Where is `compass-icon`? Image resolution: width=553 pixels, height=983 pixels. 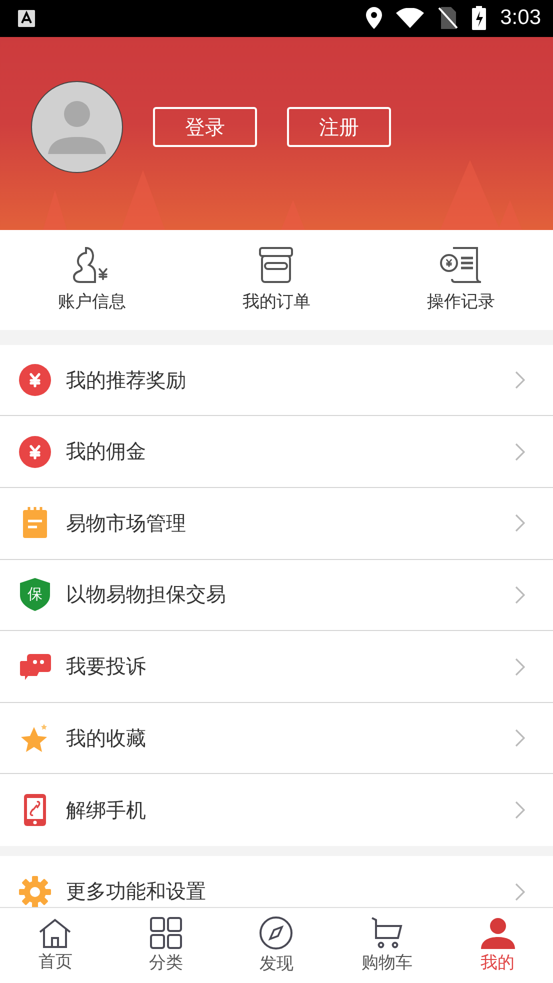
compass-icon is located at coordinates (276, 933).